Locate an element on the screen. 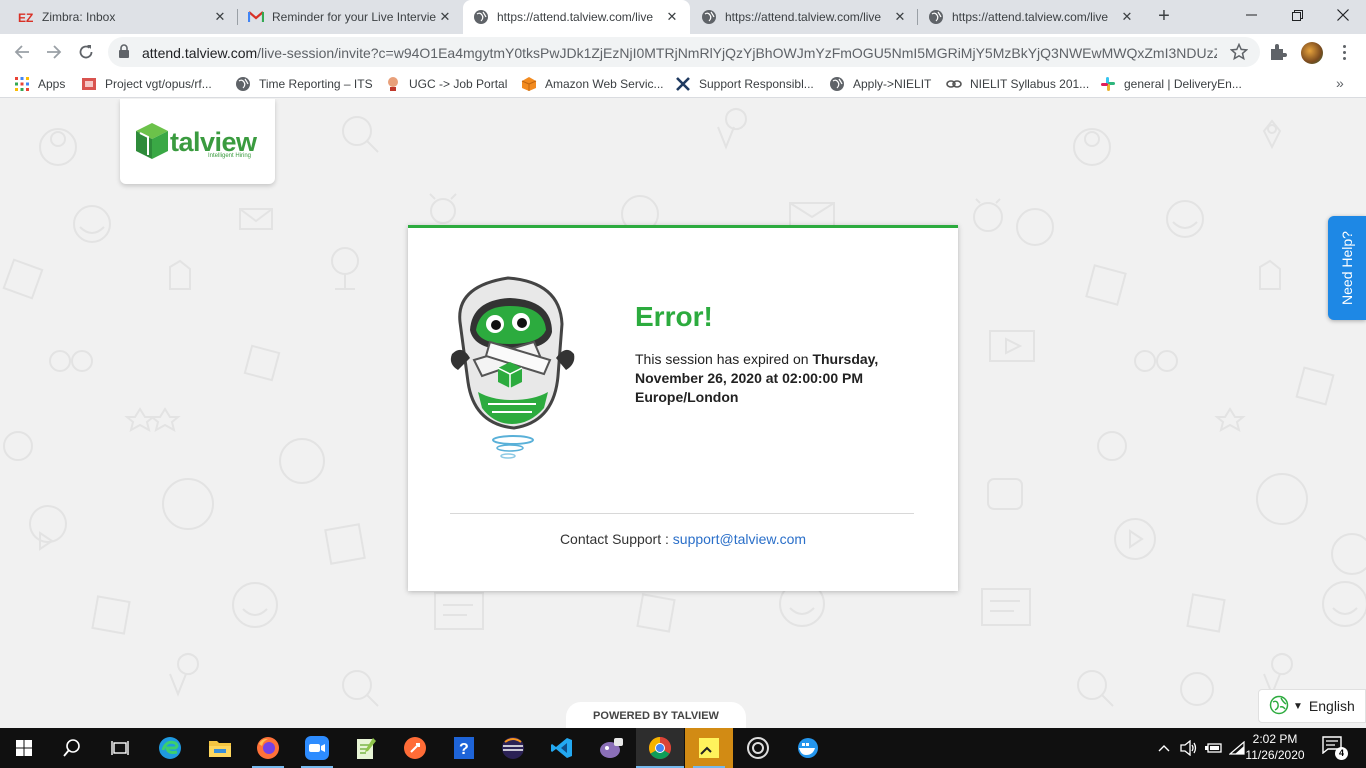  battery-icon is located at coordinates (1213, 748).